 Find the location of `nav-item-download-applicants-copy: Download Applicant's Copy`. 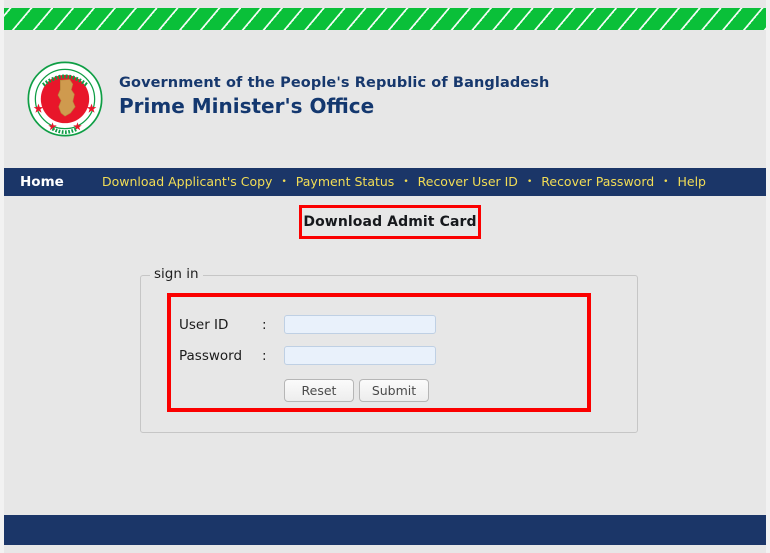

nav-item-download-applicants-copy: Download Applicant's Copy is located at coordinates (187, 182).